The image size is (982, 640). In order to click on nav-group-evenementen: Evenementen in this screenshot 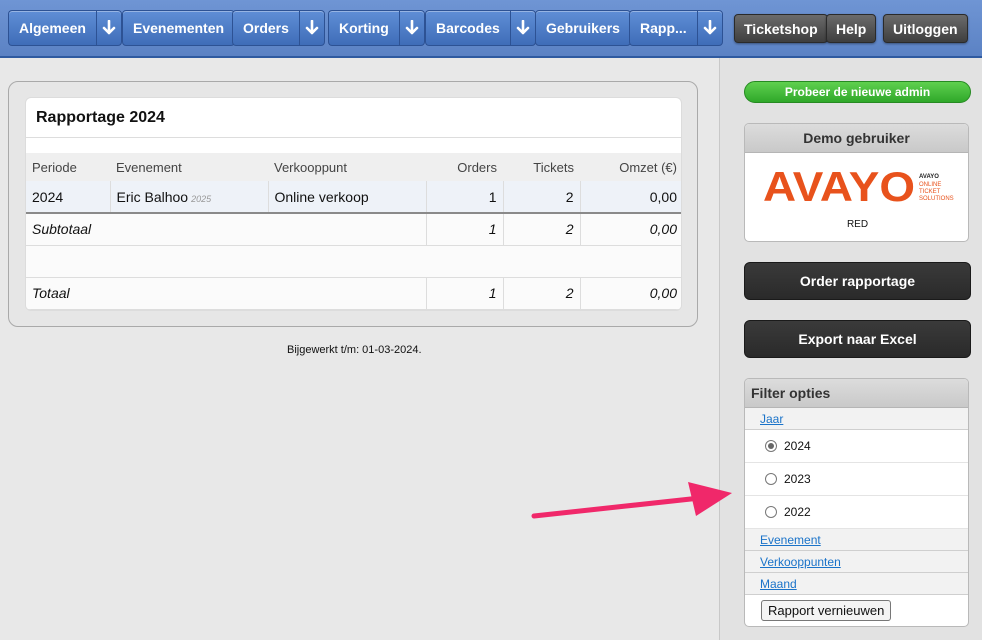, I will do `click(179, 28)`.